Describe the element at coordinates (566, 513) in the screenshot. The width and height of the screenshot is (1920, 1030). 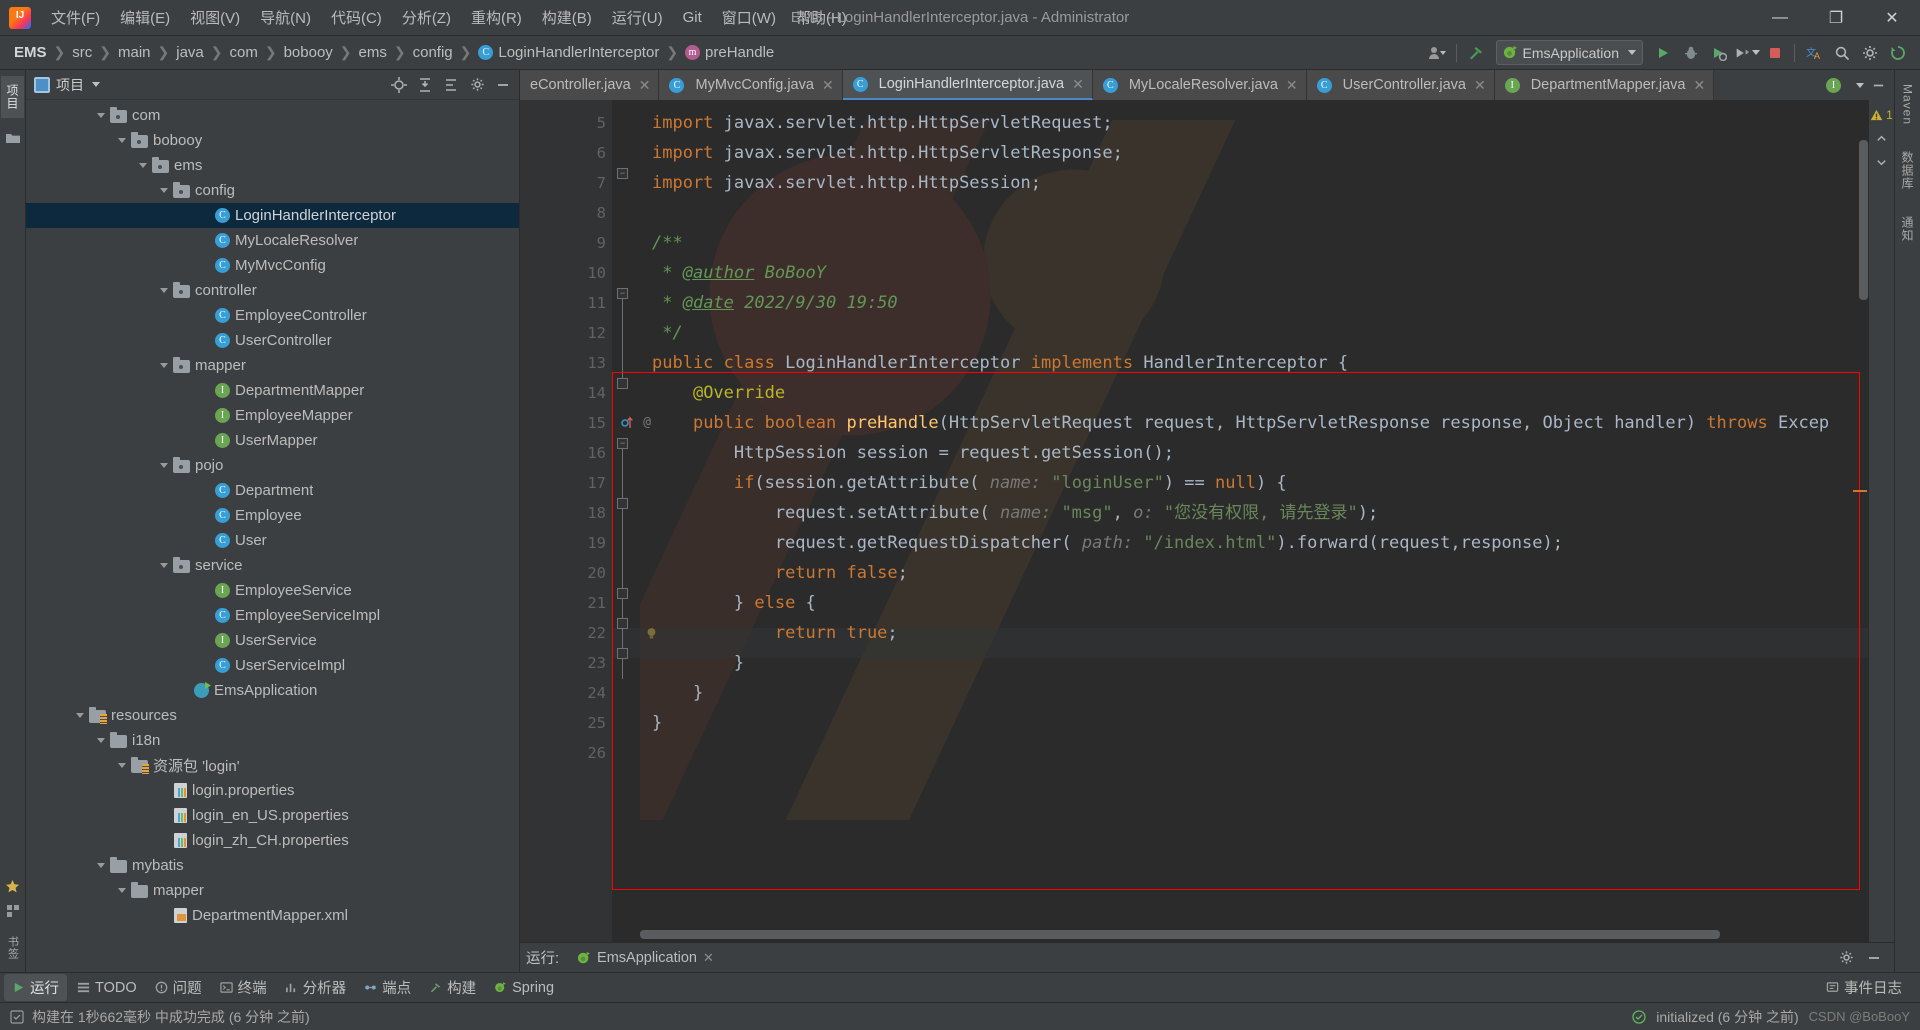
I see `line-number-18: 18` at that location.